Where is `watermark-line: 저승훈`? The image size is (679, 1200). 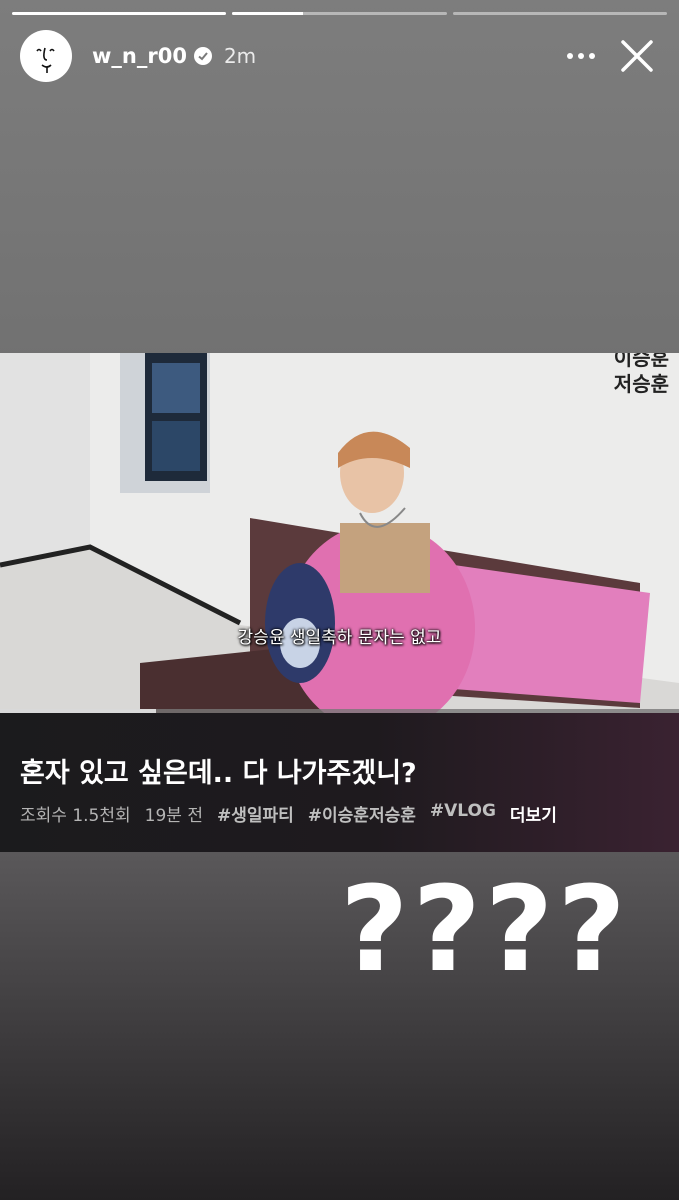 watermark-line: 저승훈 is located at coordinates (641, 384).